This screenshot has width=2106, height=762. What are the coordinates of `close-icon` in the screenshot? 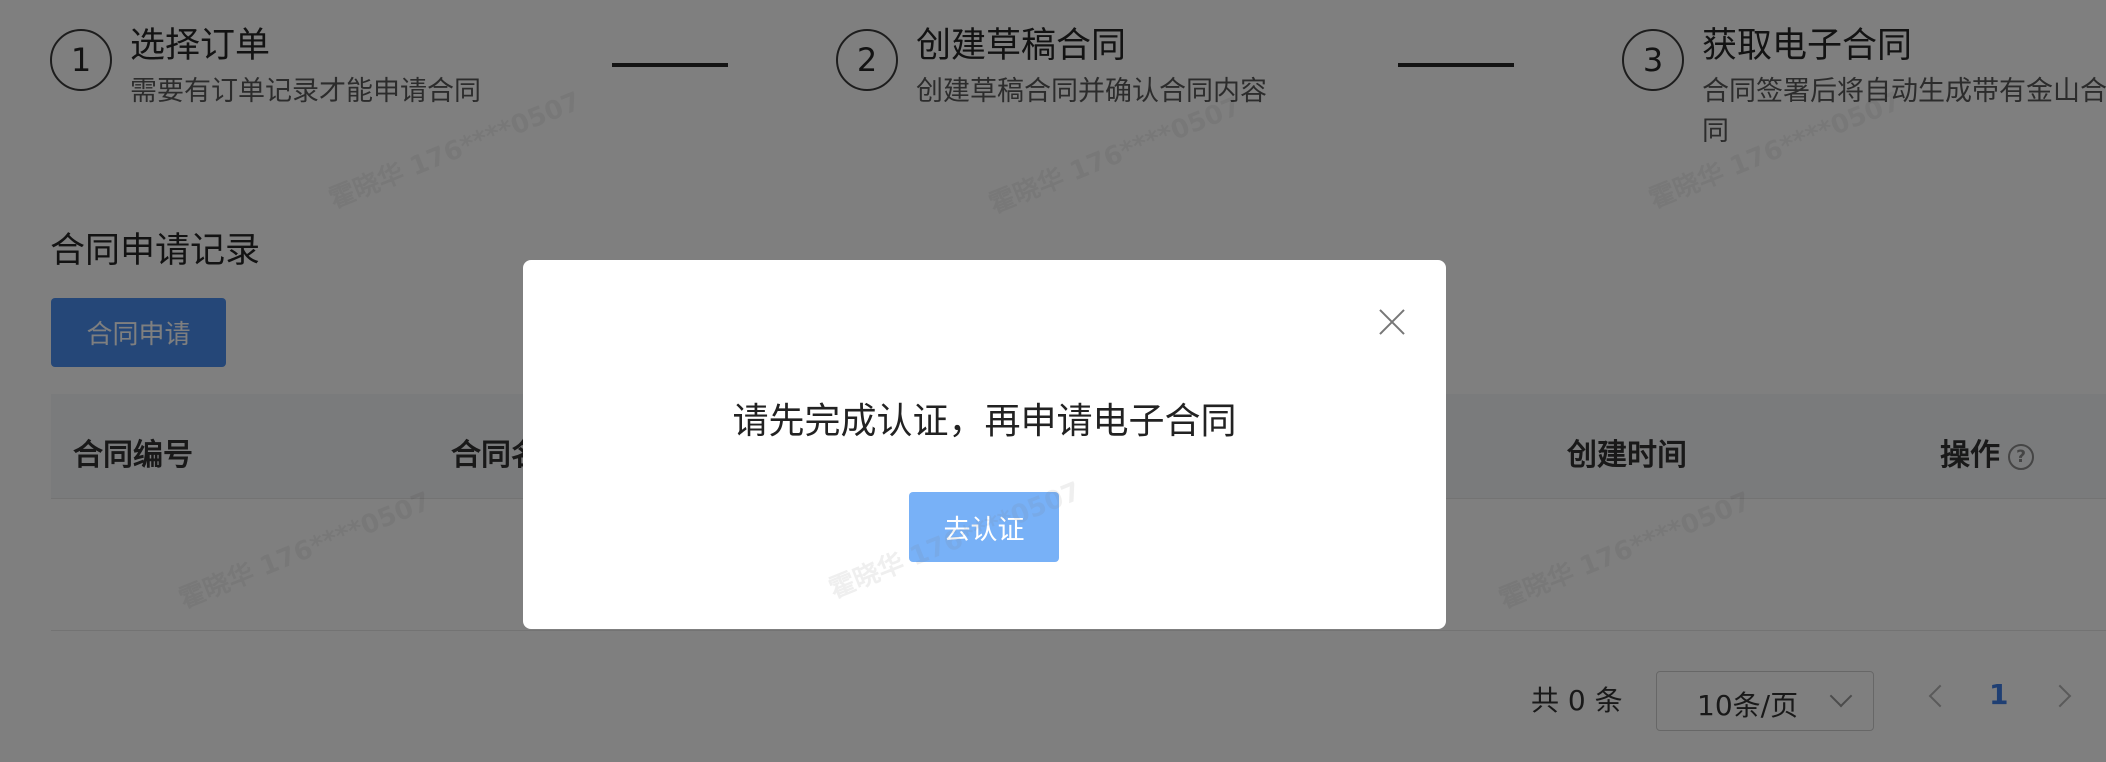 It's located at (1392, 322).